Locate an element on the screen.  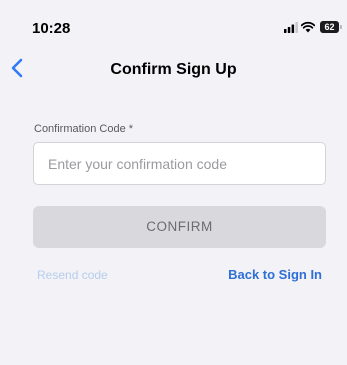
confirmation-code-input is located at coordinates (179, 163).